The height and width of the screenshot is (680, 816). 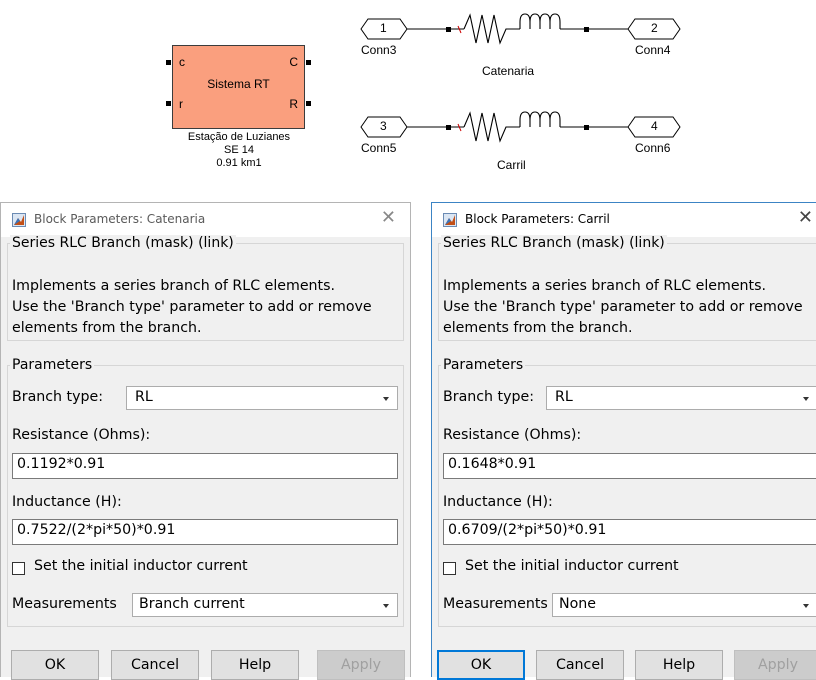 What do you see at coordinates (537, 219) in the screenshot?
I see `dialog-title: Block Parameters: Carril` at bounding box center [537, 219].